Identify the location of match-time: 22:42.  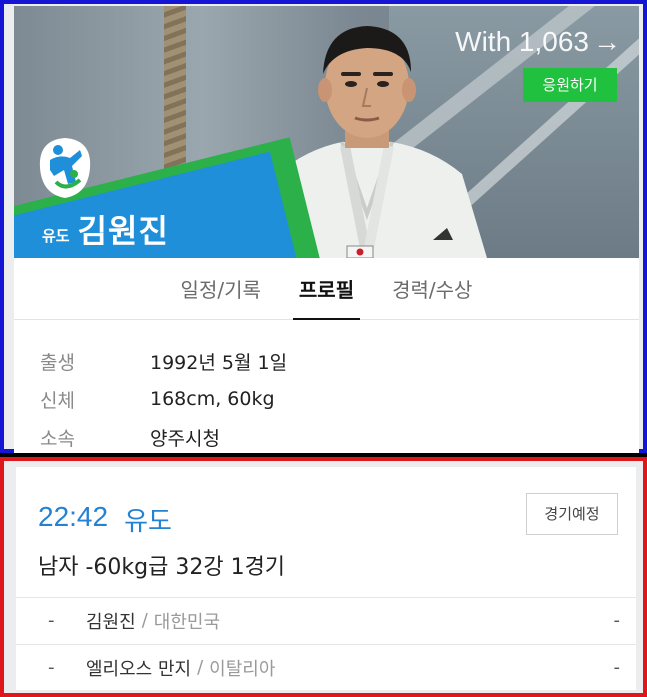
(73, 516).